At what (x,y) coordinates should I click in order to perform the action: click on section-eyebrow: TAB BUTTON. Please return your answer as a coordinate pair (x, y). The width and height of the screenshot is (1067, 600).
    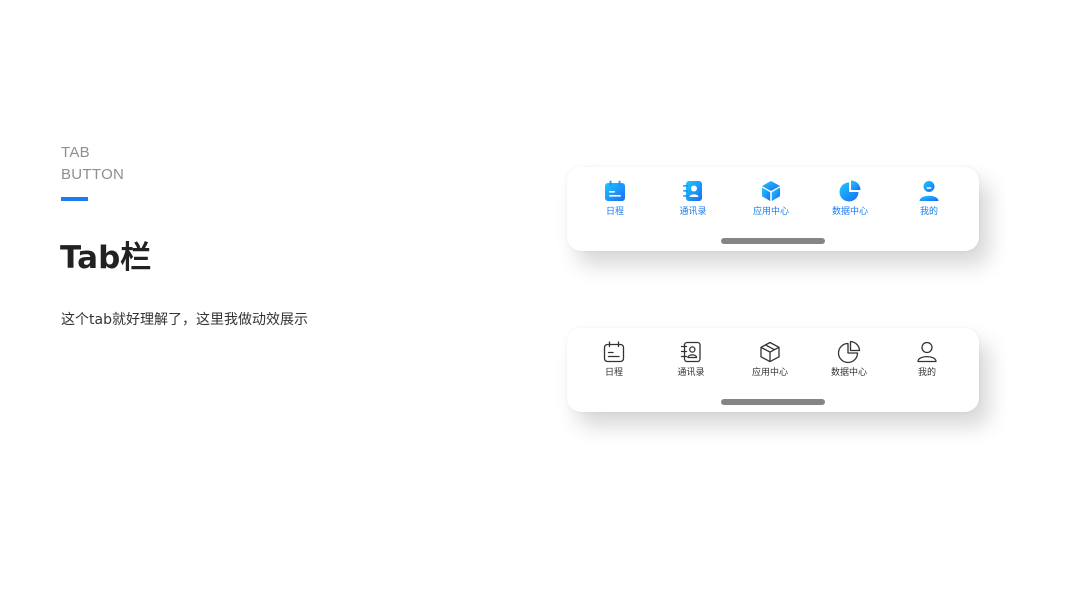
    Looking at the image, I should click on (92, 164).